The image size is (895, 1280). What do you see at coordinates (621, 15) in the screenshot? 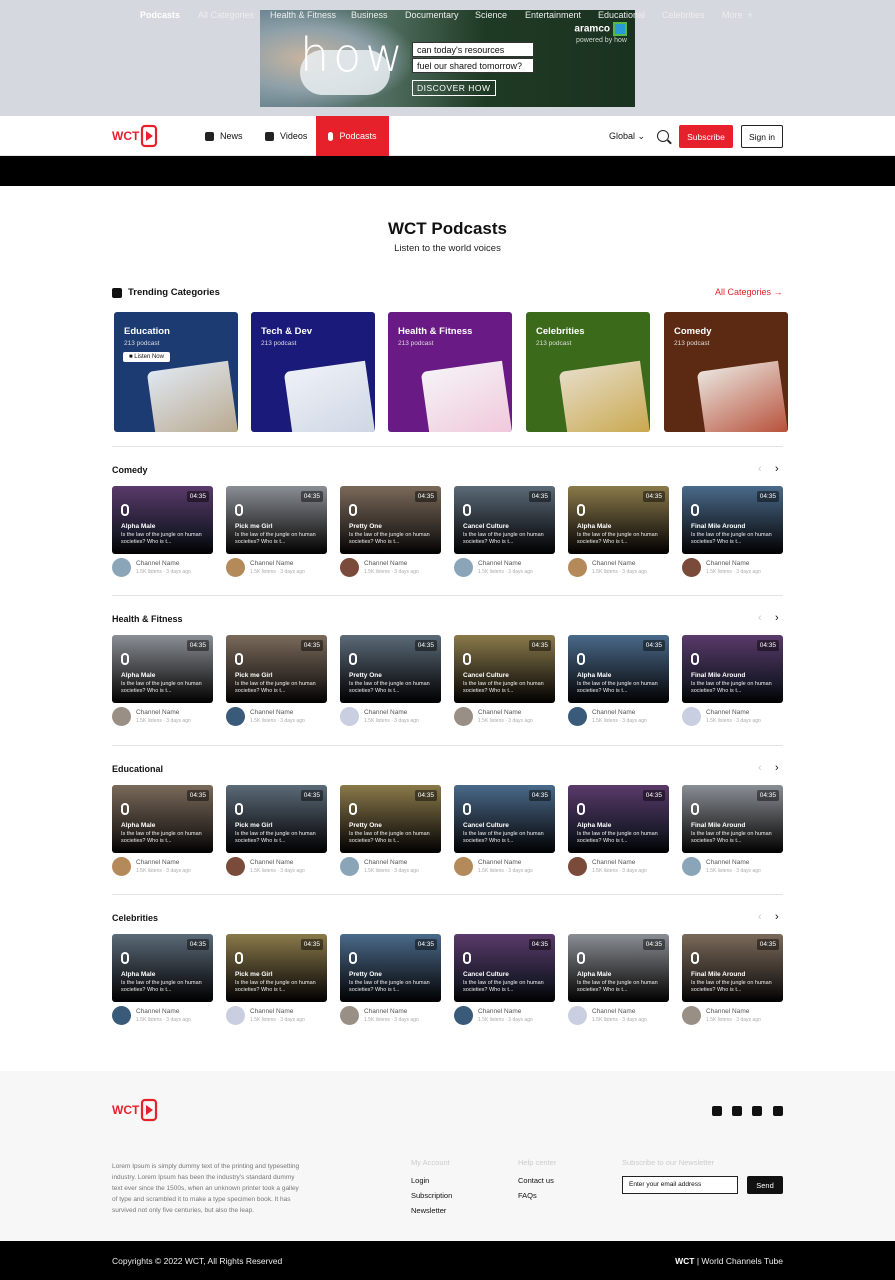
I see `cat-educational: Educational` at bounding box center [621, 15].